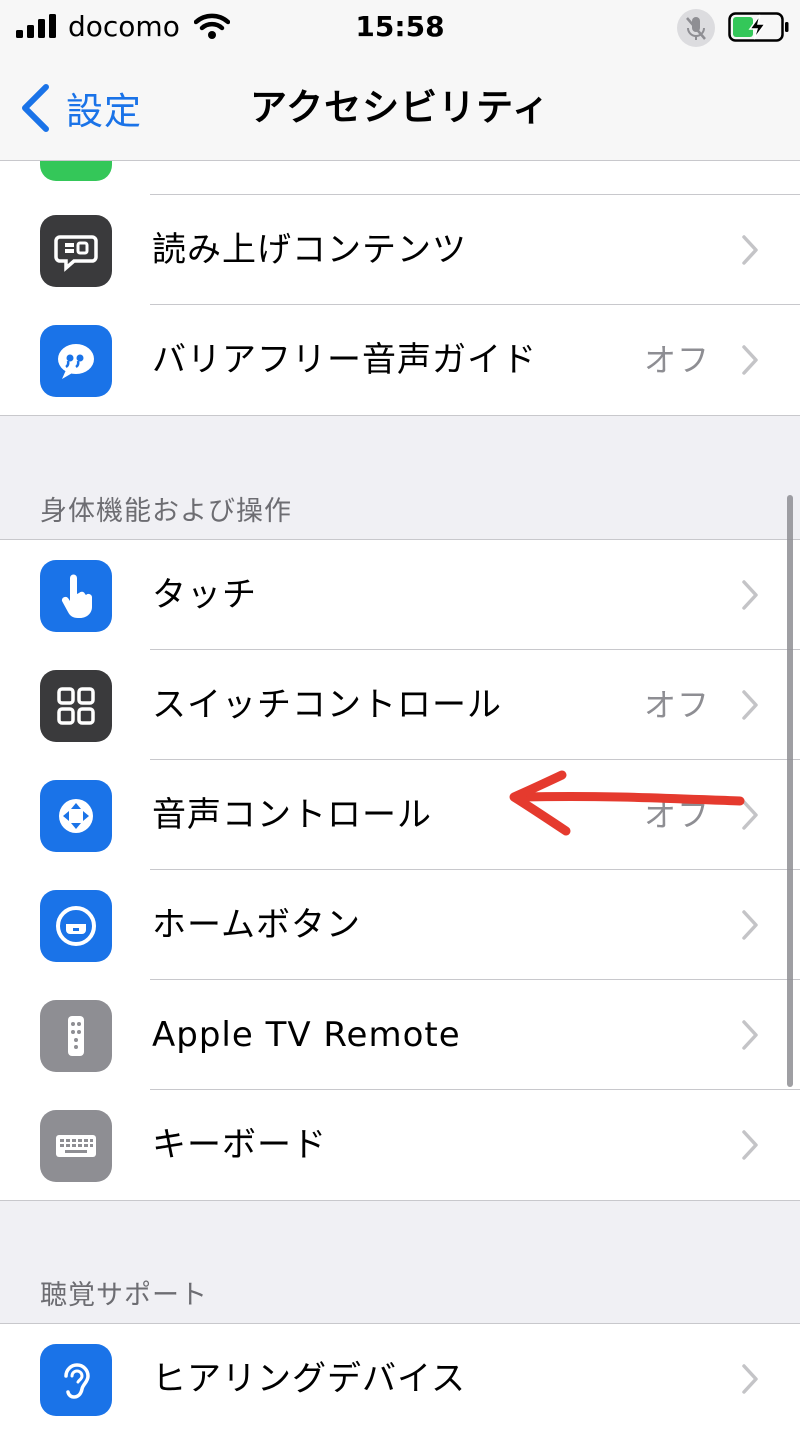  What do you see at coordinates (76, 1146) in the screenshot?
I see `keyboard-icon` at bounding box center [76, 1146].